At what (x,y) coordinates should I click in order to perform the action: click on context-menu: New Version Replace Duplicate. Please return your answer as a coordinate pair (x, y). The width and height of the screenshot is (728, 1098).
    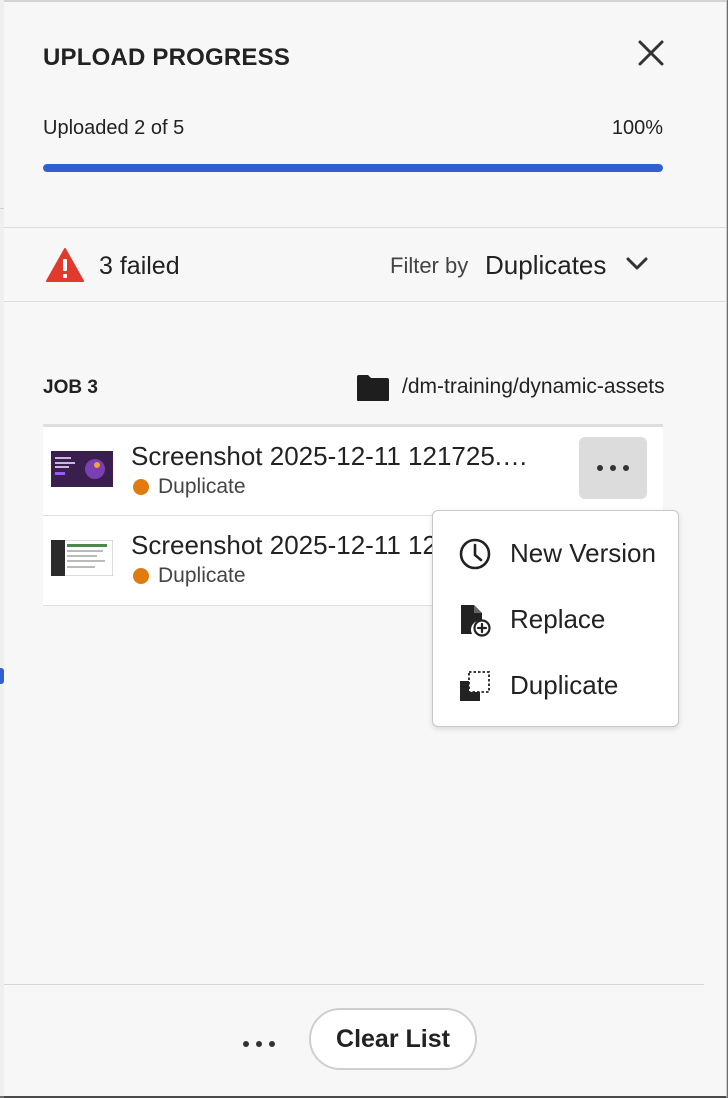
    Looking at the image, I should click on (555, 618).